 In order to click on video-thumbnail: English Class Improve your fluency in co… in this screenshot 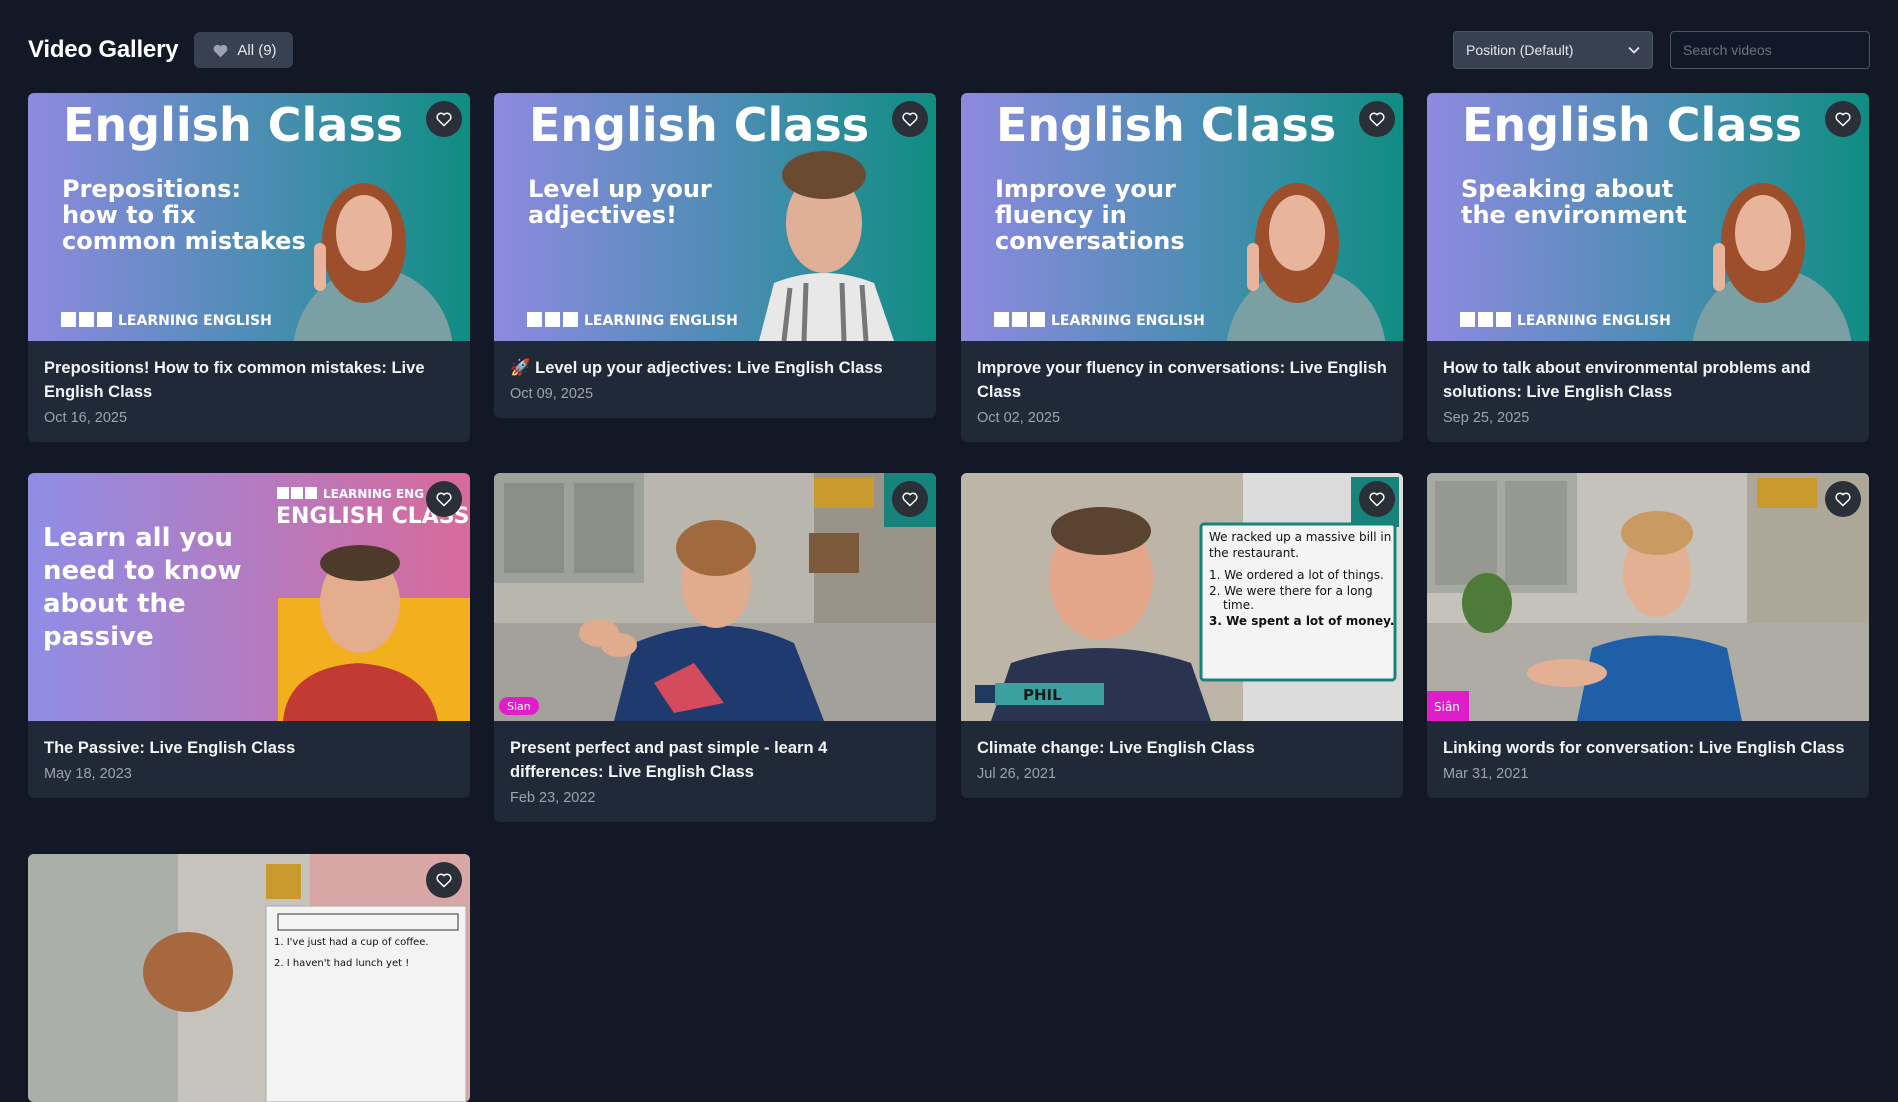, I will do `click(1182, 217)`.